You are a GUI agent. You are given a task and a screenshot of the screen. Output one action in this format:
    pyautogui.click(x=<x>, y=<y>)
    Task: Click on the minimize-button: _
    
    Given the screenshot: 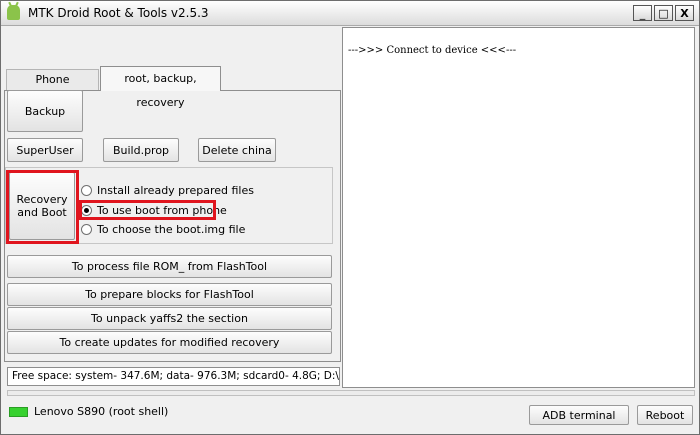 What is the action you would take?
    pyautogui.click(x=642, y=13)
    